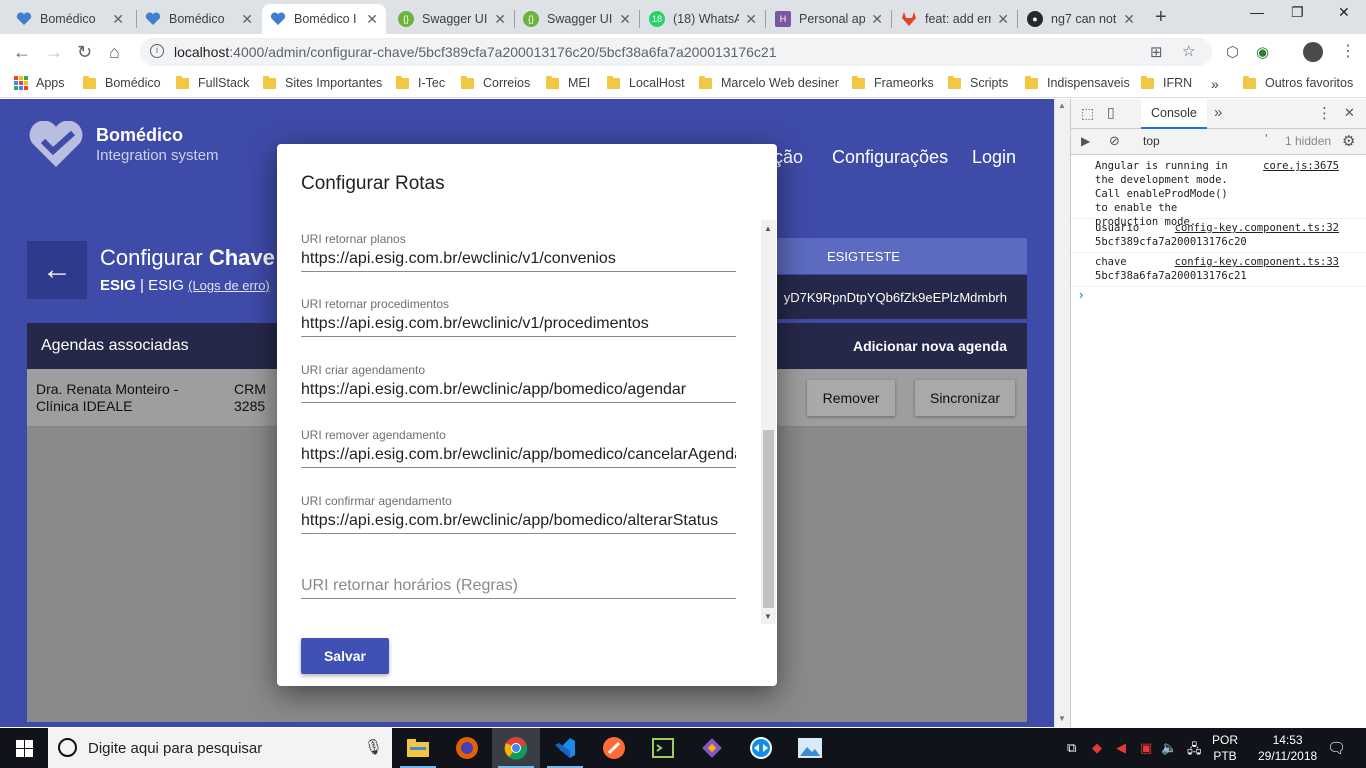 The image size is (1366, 768). I want to click on home-icon: ⌂, so click(114, 52).